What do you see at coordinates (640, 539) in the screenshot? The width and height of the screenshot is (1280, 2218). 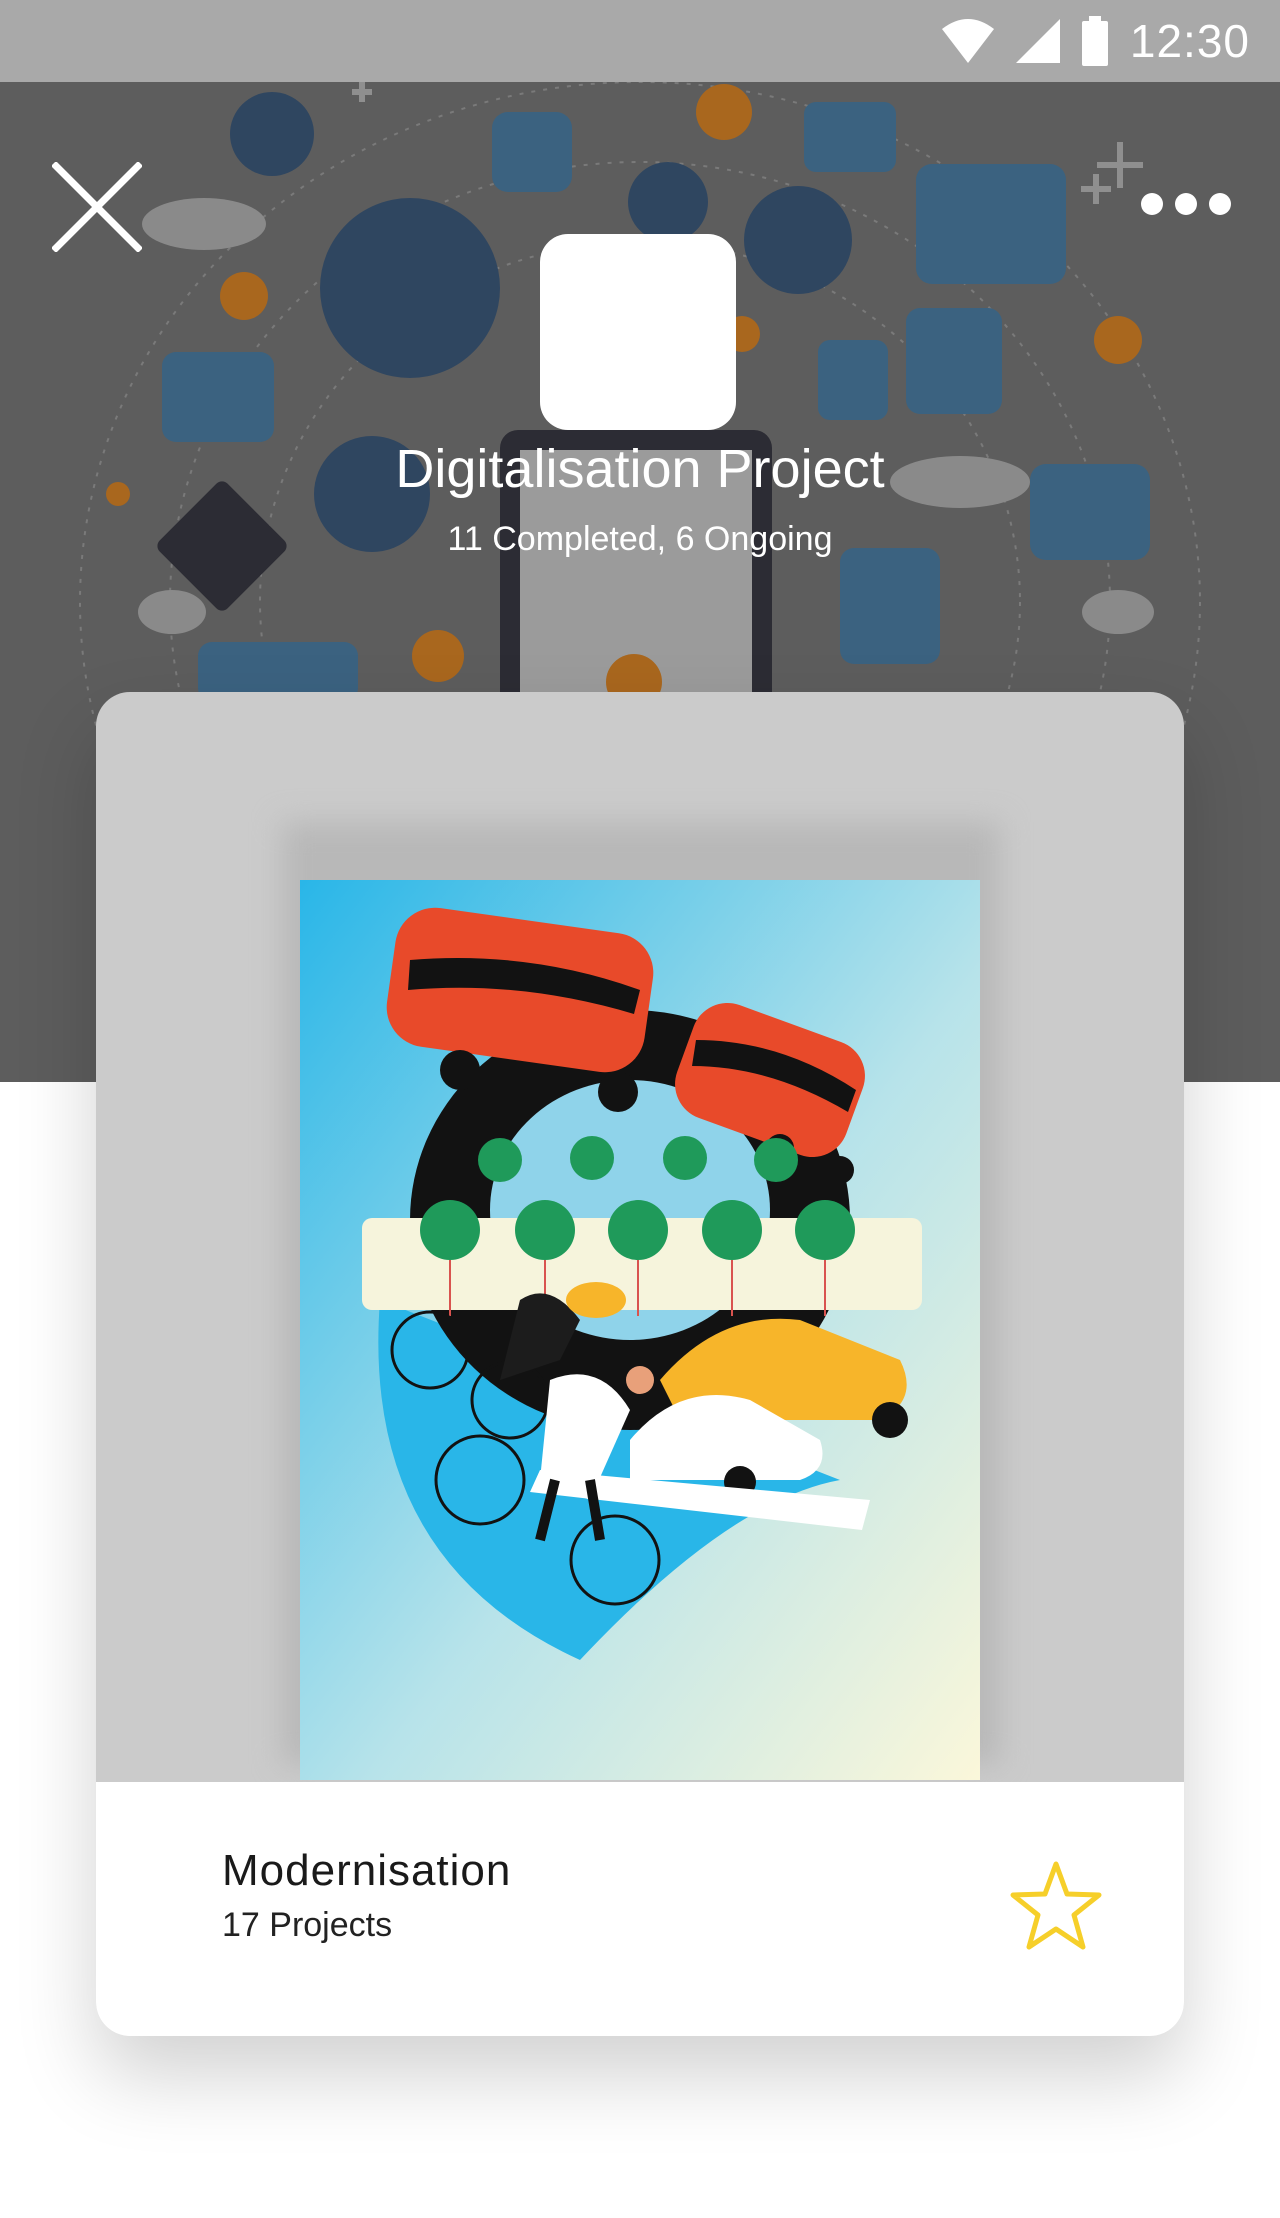 I see `project-status-summary: 11 Completed, 6 Ongoing` at bounding box center [640, 539].